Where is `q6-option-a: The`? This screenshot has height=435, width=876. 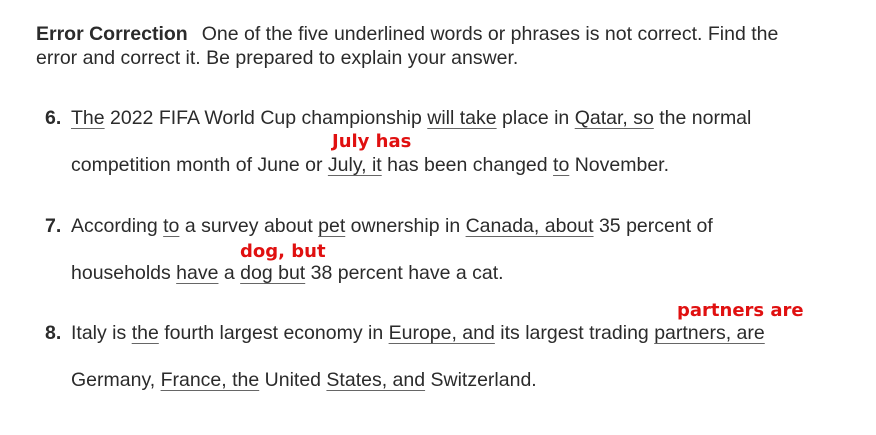 q6-option-a: The is located at coordinates (88, 118).